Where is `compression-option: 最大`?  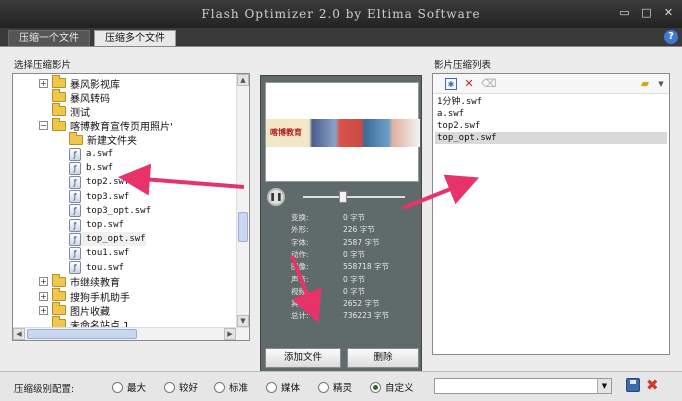 compression-option: 最大 is located at coordinates (129, 387).